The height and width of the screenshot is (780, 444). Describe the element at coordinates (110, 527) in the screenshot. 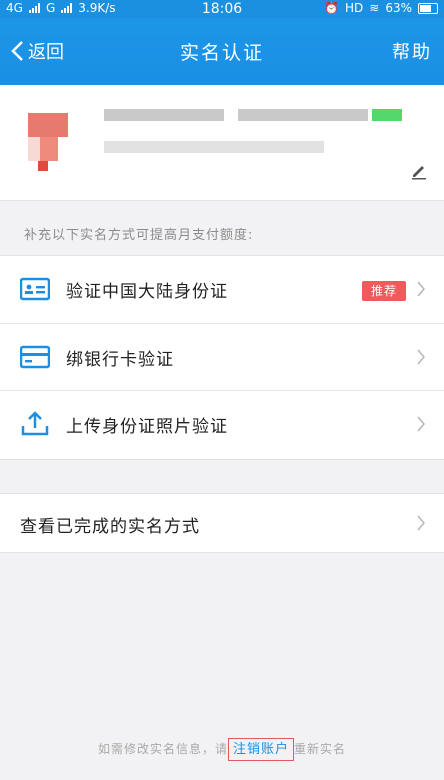

I see `view-completed-label: 查看已完成的实名方式` at that location.